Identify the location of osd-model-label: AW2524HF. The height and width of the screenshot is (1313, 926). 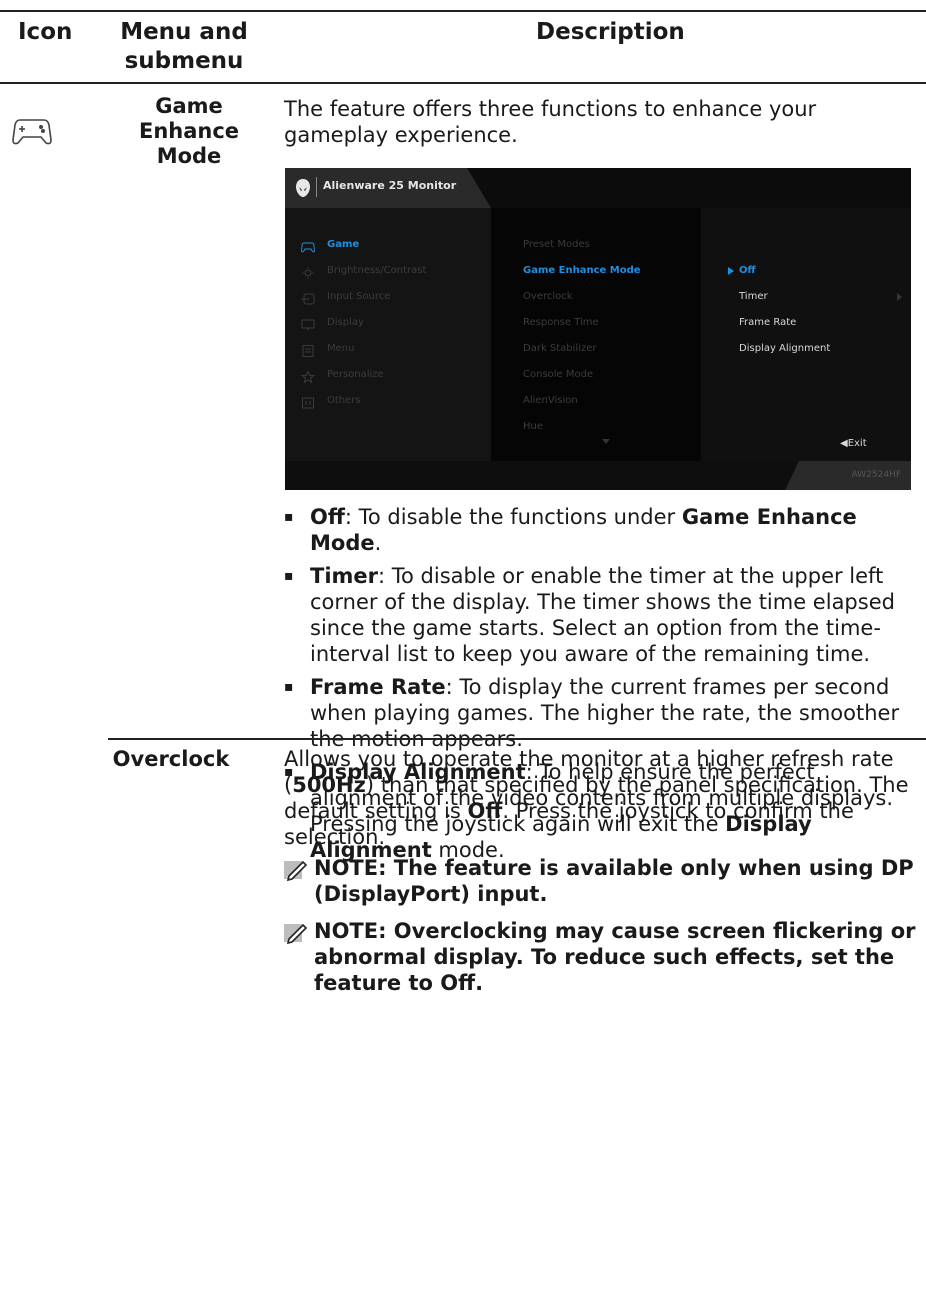
(876, 475).